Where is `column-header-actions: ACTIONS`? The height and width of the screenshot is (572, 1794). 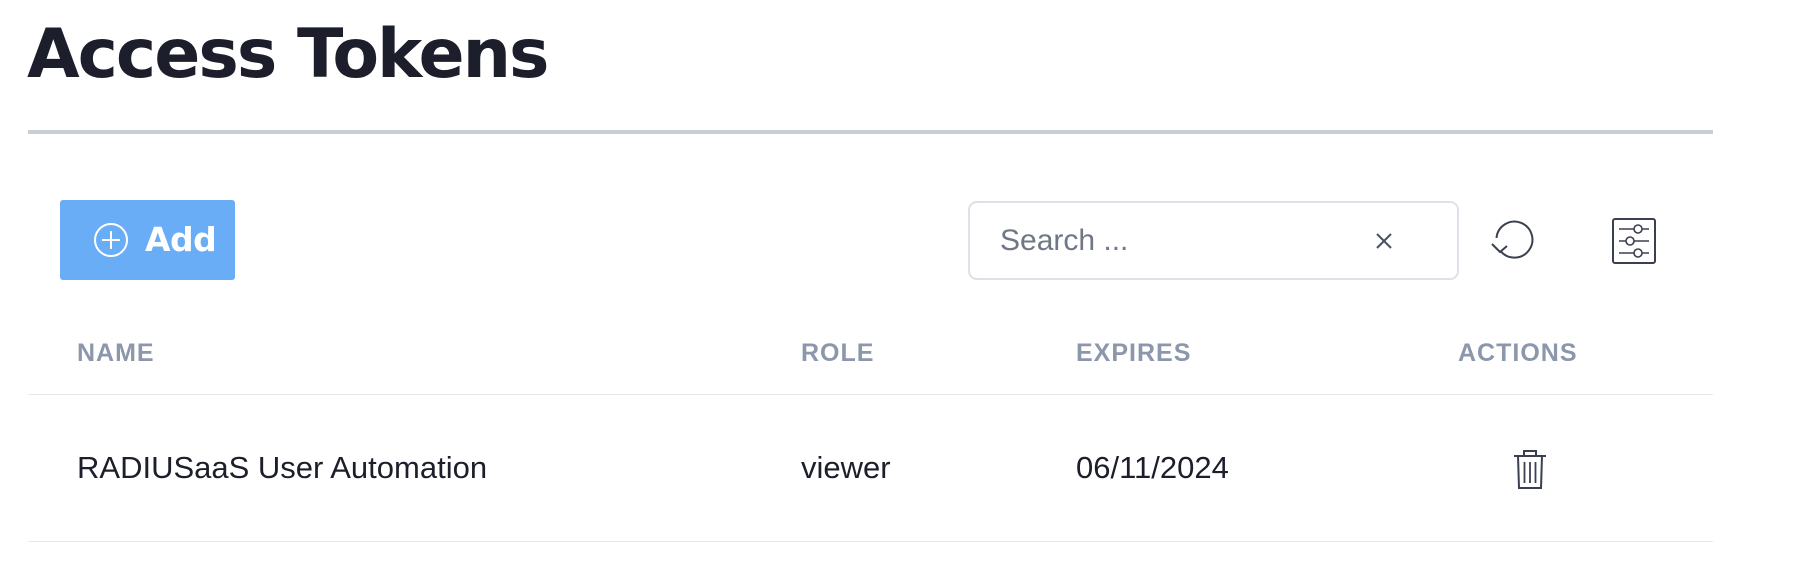
column-header-actions: ACTIONS is located at coordinates (1518, 353).